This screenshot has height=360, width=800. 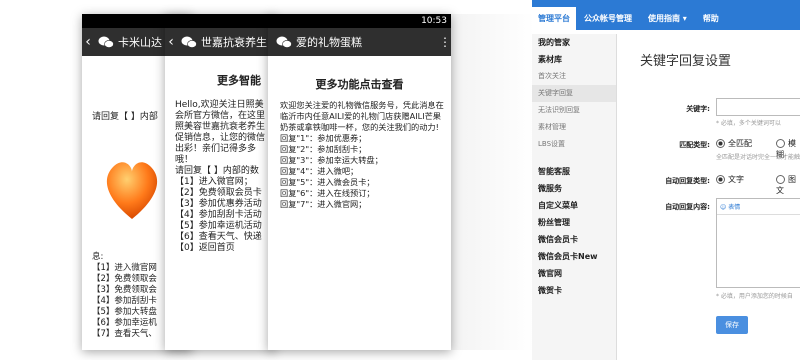 I want to click on match-hint: 全匹配是对话时完全一致才能触发, so click(x=758, y=157).